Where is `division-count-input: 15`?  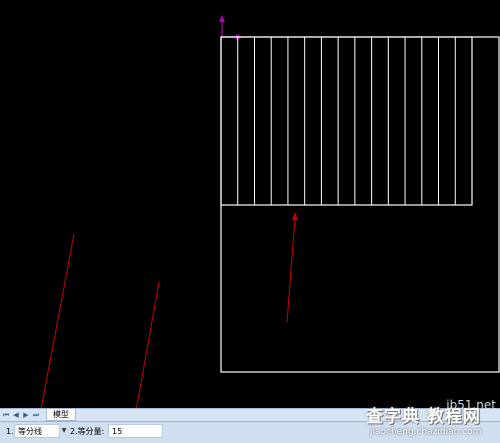
division-count-input: 15 is located at coordinates (135, 431).